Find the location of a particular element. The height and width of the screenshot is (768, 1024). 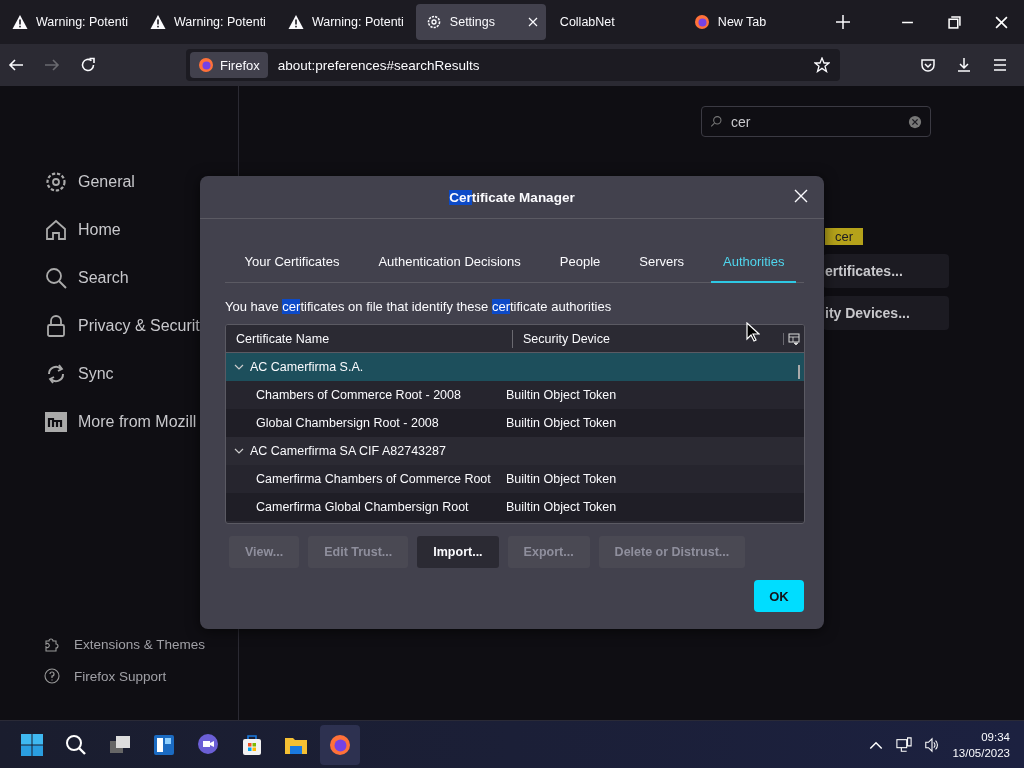

home-icon is located at coordinates (56, 230).